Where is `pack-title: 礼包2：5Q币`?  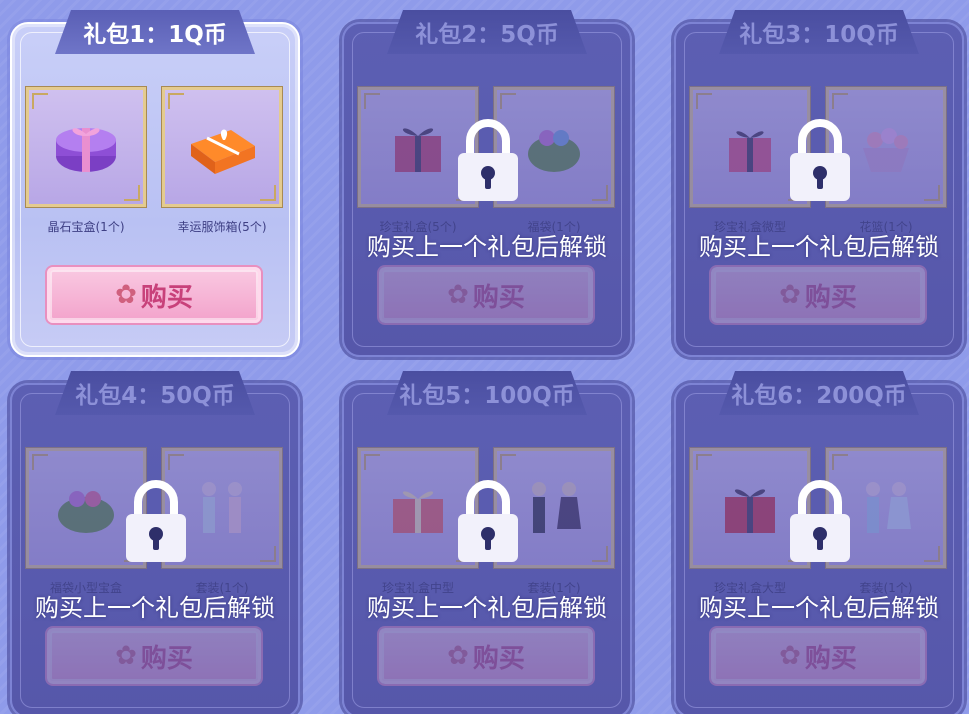
pack-title: 礼包2：5Q币 is located at coordinates (487, 35).